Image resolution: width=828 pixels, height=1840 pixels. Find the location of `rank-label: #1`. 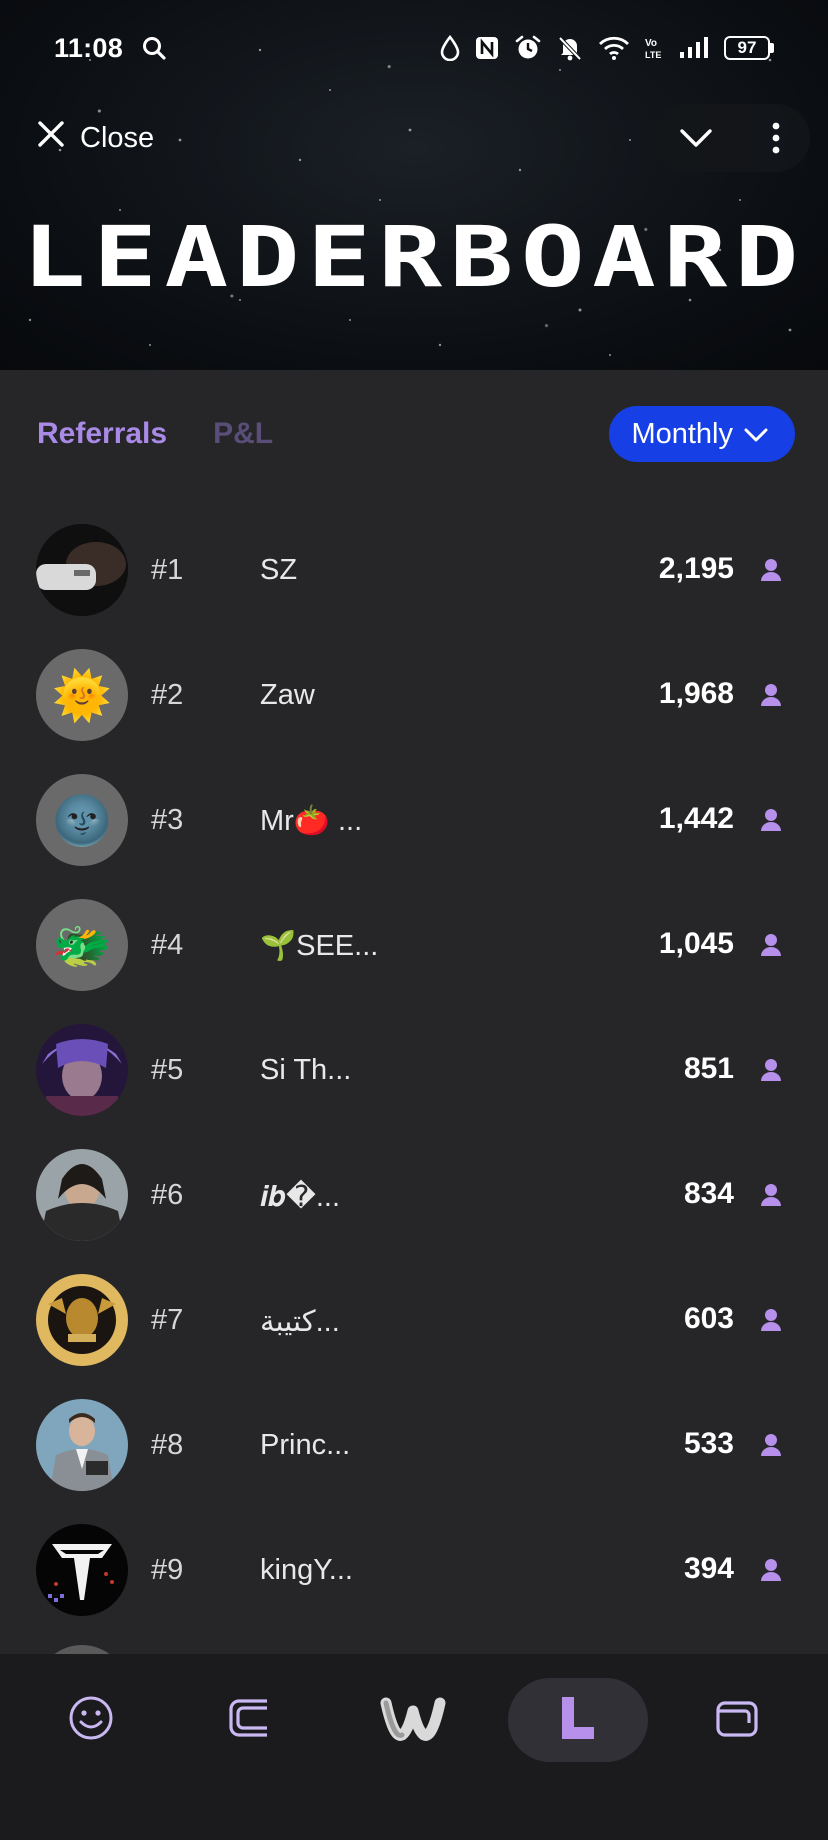

rank-label: #1 is located at coordinates (167, 570).